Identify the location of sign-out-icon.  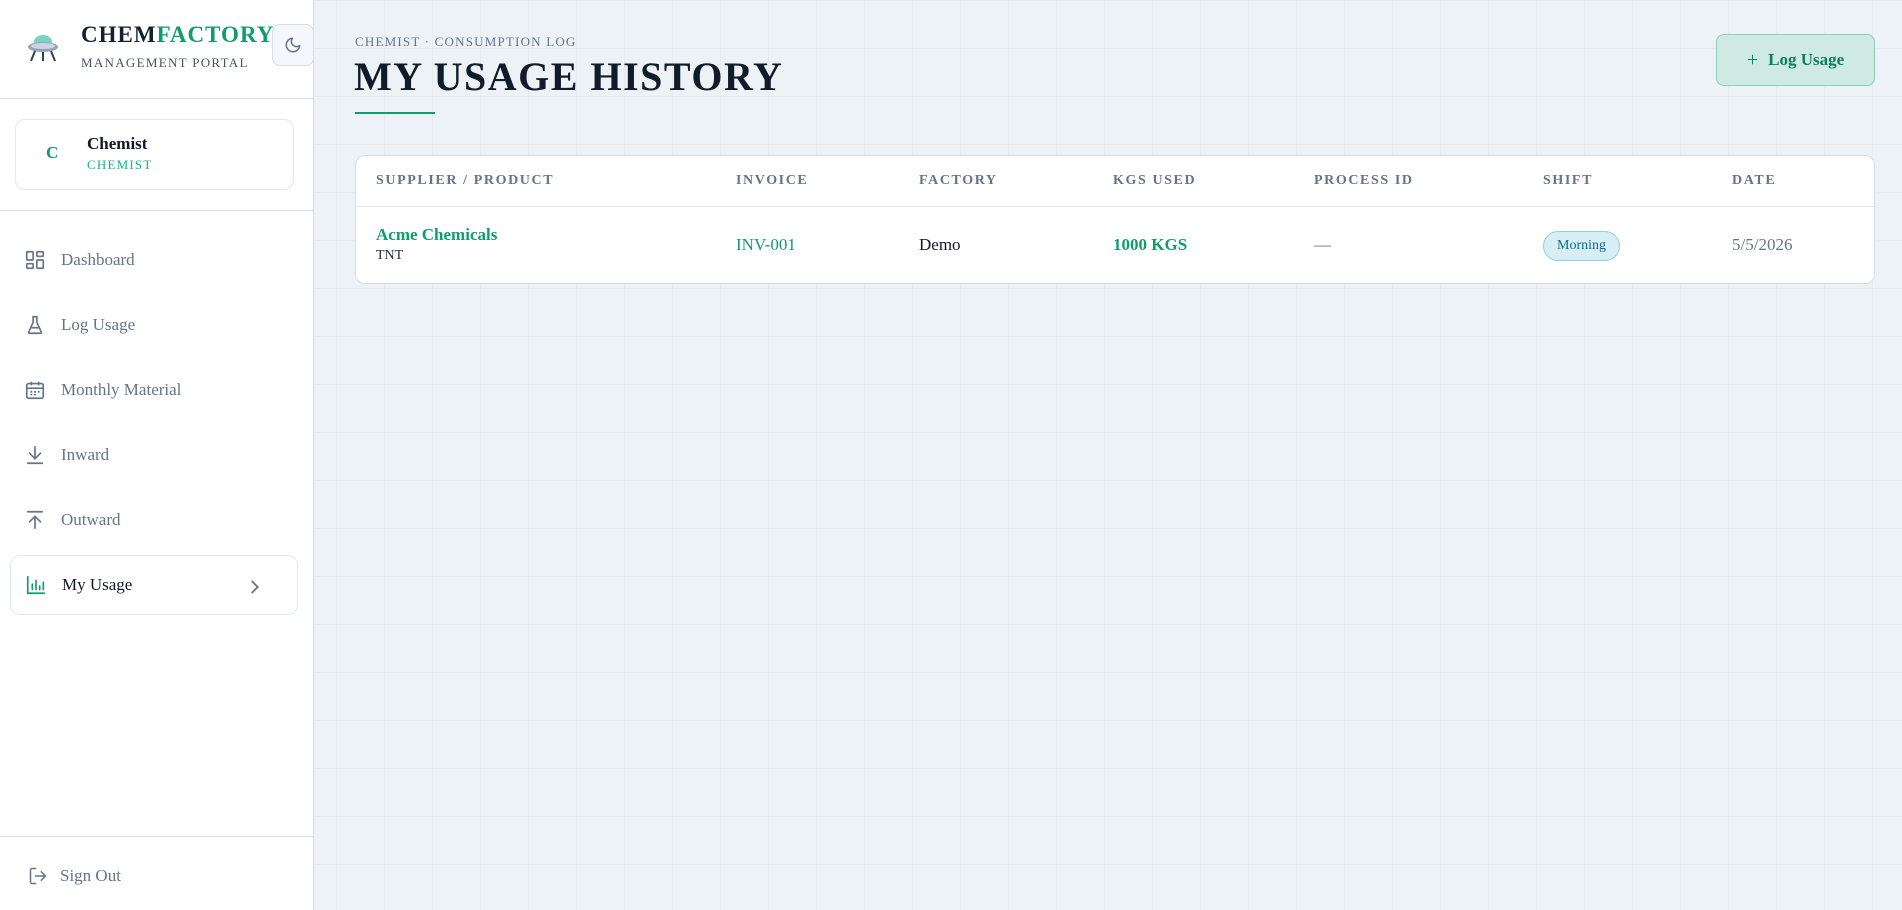
(38, 876).